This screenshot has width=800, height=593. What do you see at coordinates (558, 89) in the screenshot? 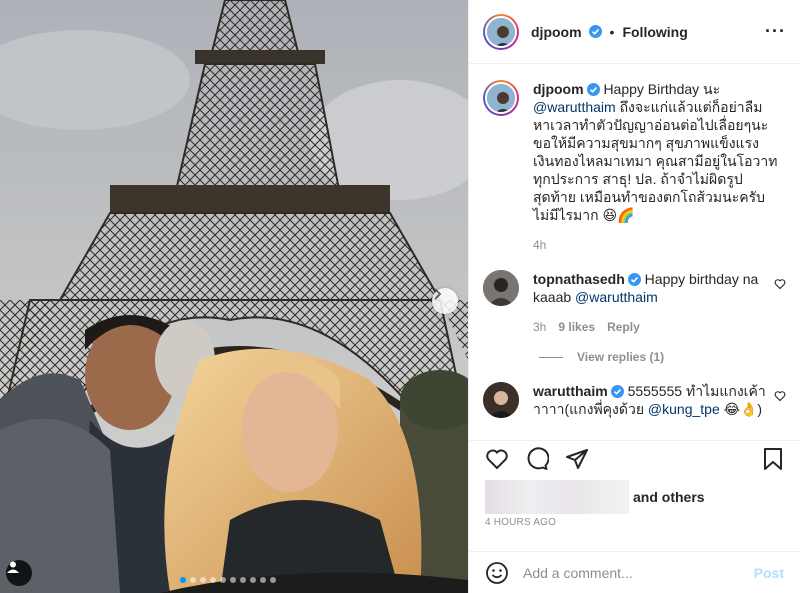
I see `caption-username: djpoom` at bounding box center [558, 89].